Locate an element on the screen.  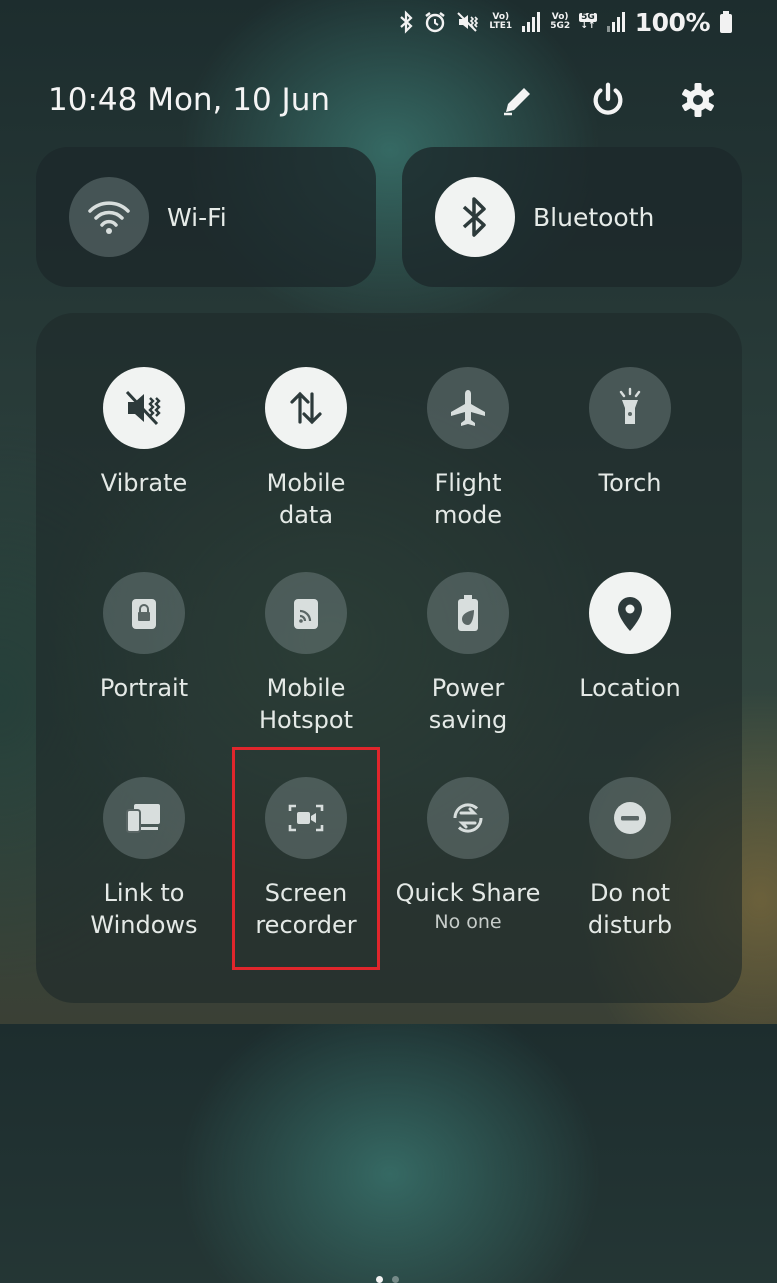
do-not-disturb-toggle is located at coordinates (630, 818).